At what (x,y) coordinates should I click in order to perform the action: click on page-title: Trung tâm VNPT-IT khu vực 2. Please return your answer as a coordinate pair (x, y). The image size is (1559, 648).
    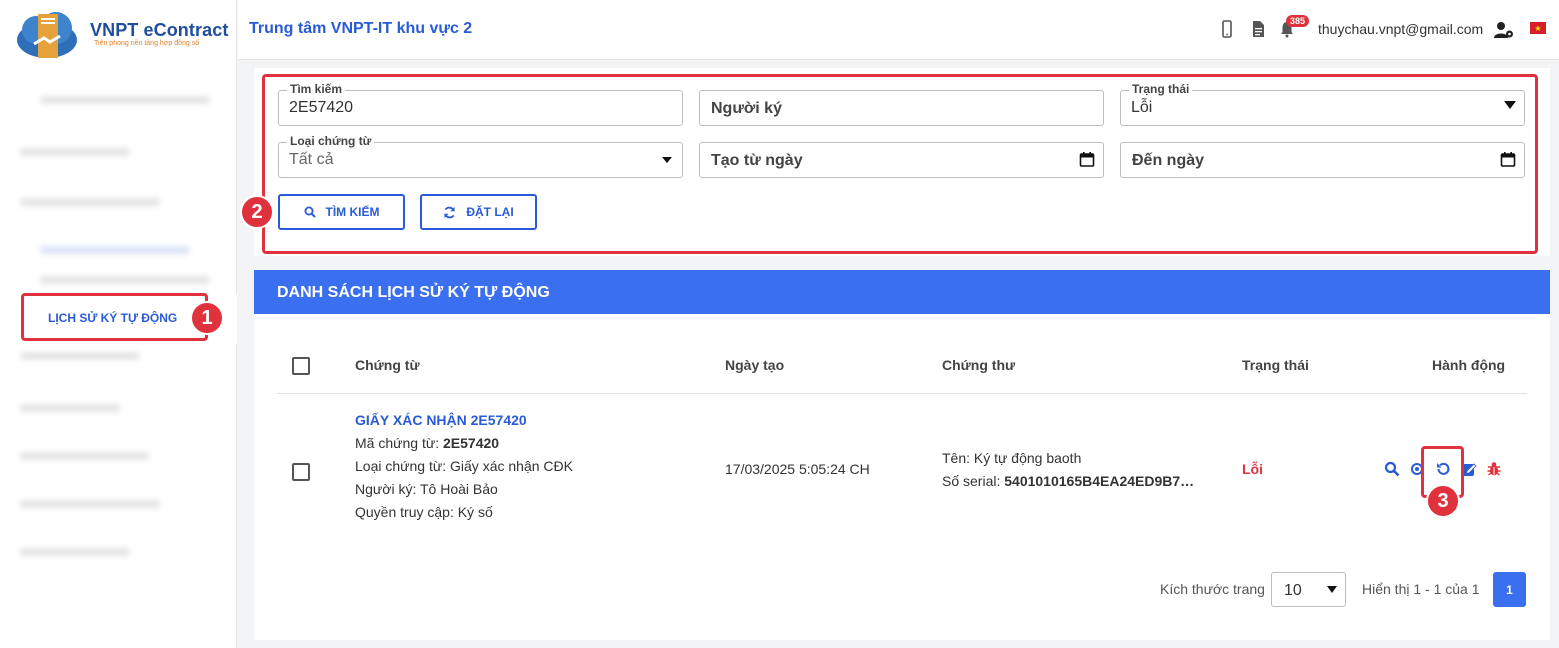
    Looking at the image, I should click on (361, 28).